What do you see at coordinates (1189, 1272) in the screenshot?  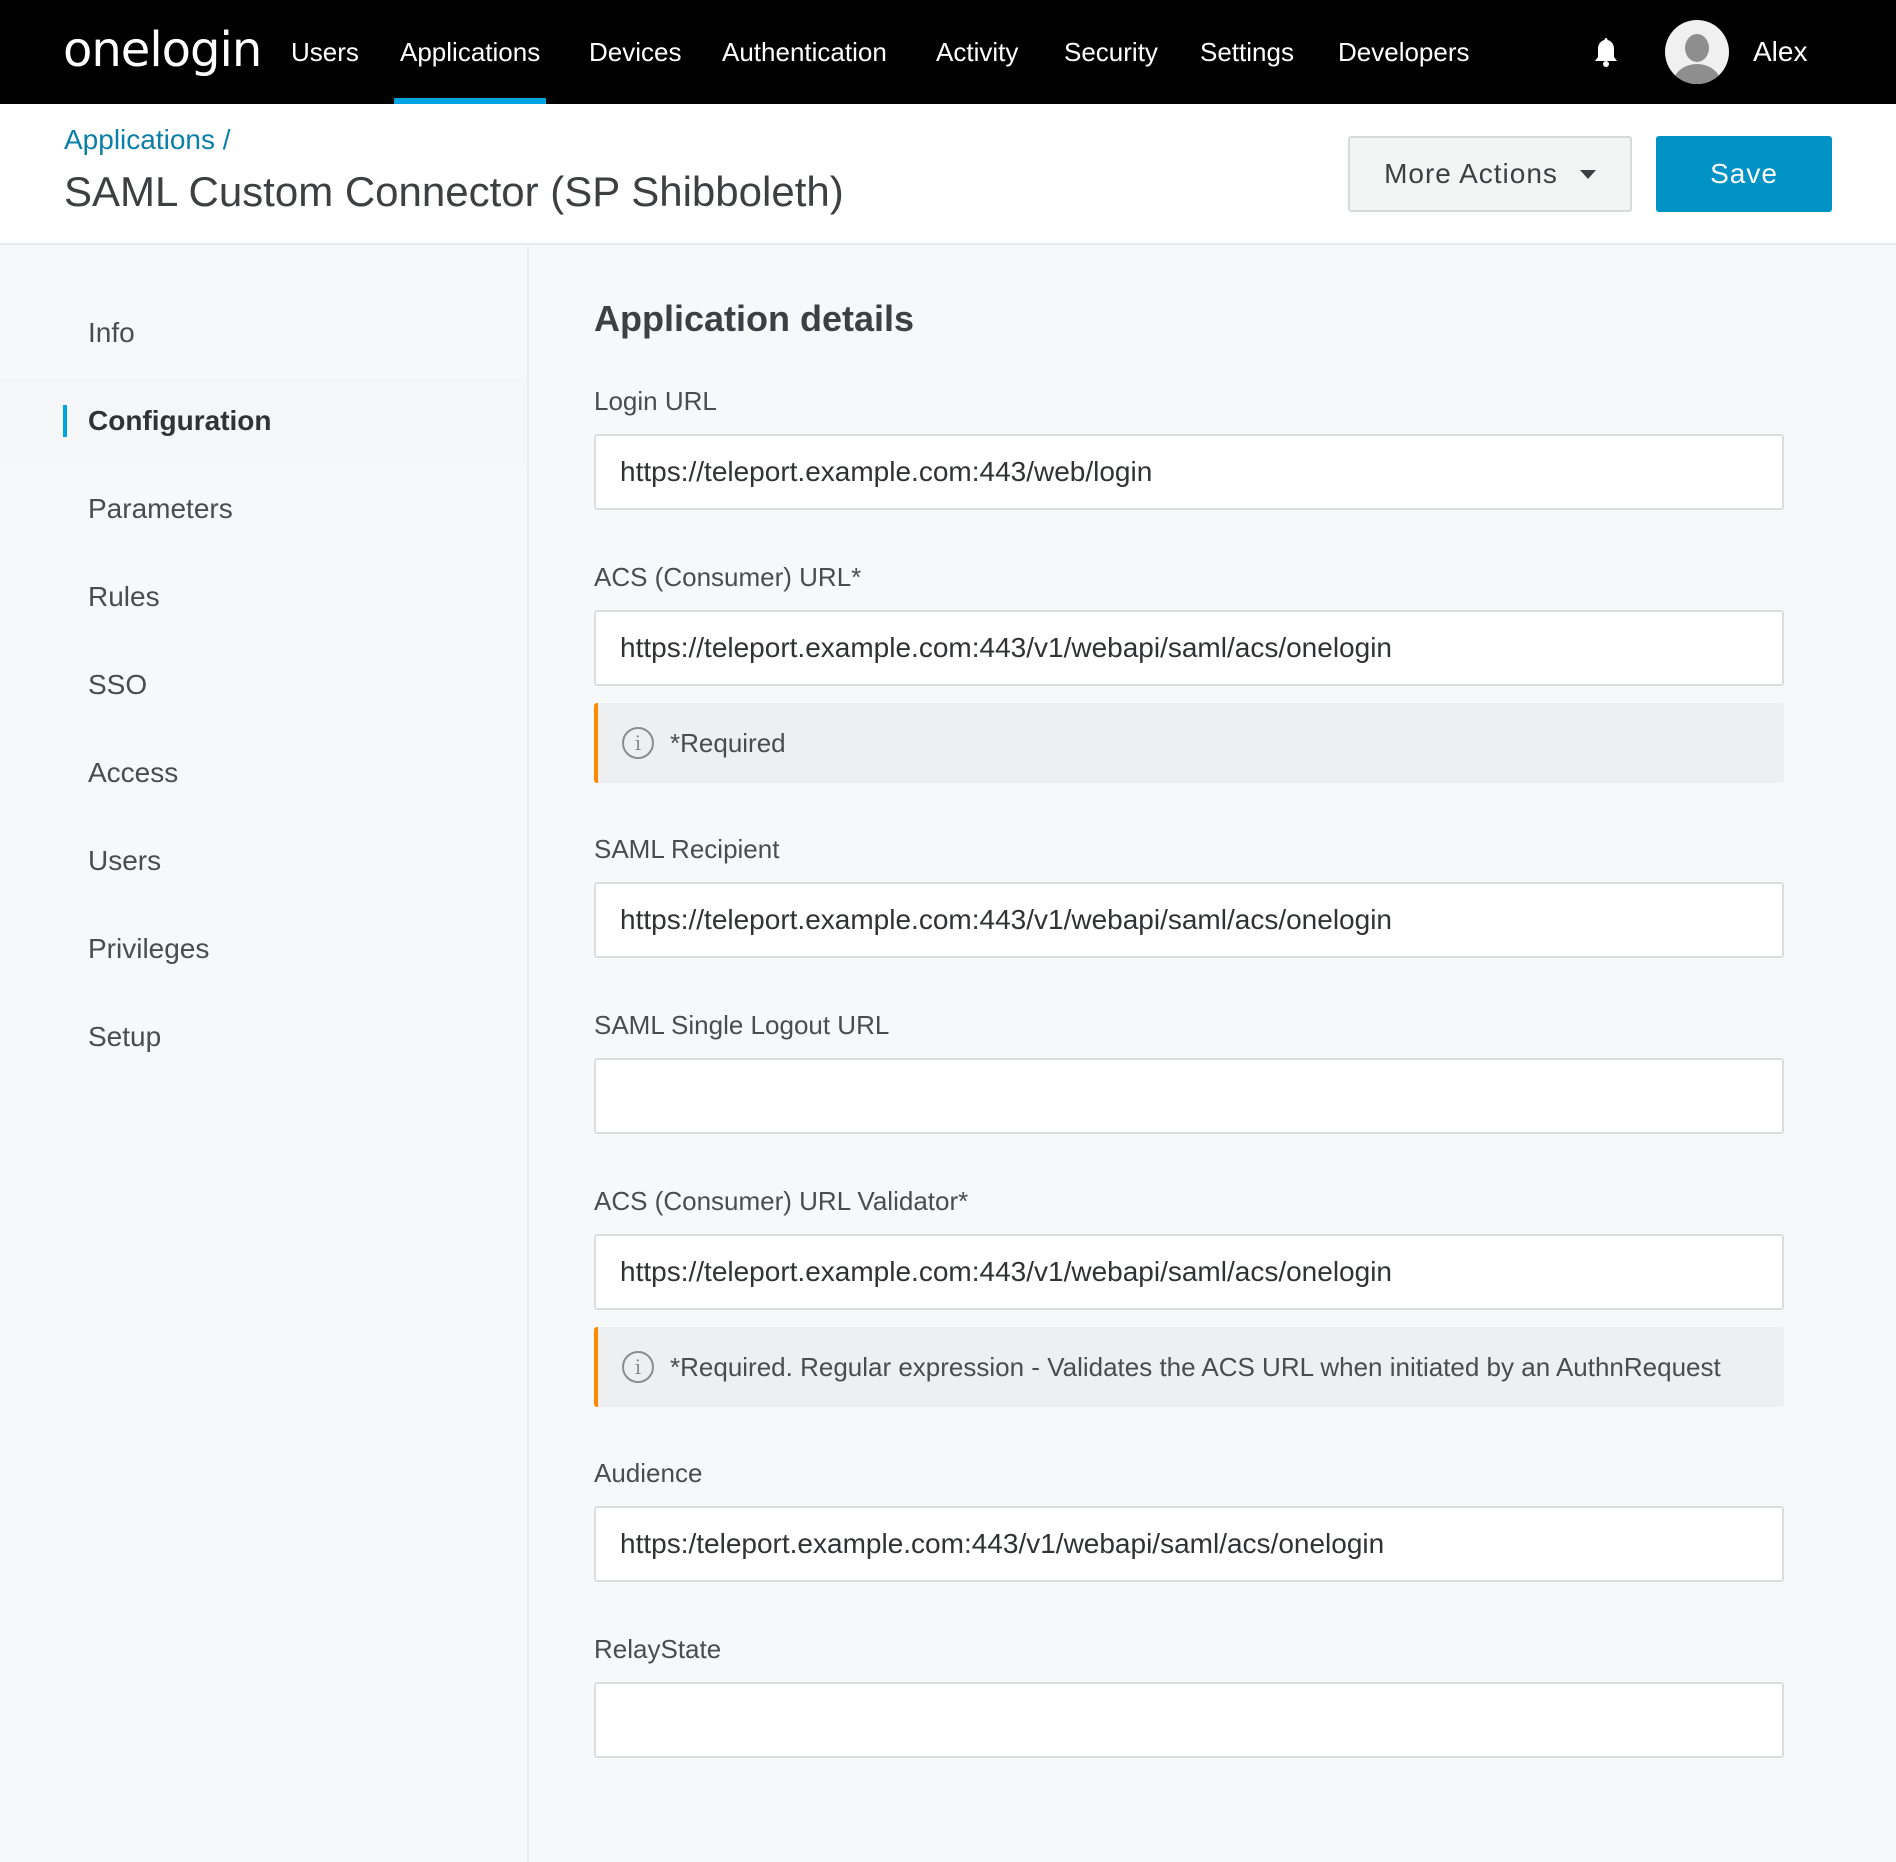 I see `acs-url-validator-input` at bounding box center [1189, 1272].